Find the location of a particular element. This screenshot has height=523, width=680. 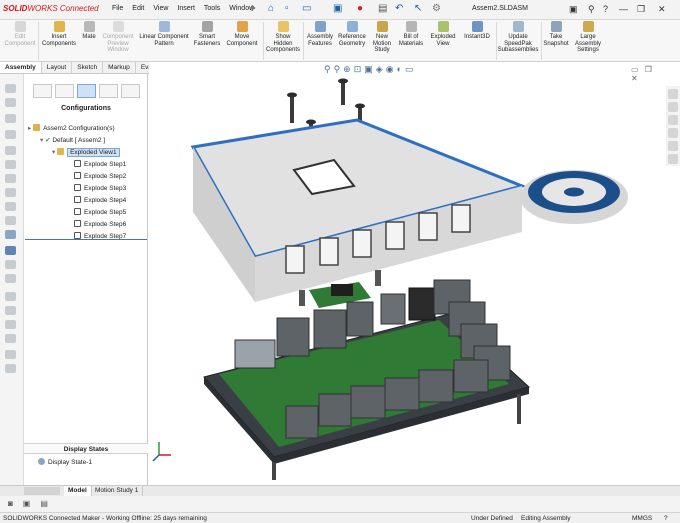

display-state-item: Display State-1 is located at coordinates (65, 462).